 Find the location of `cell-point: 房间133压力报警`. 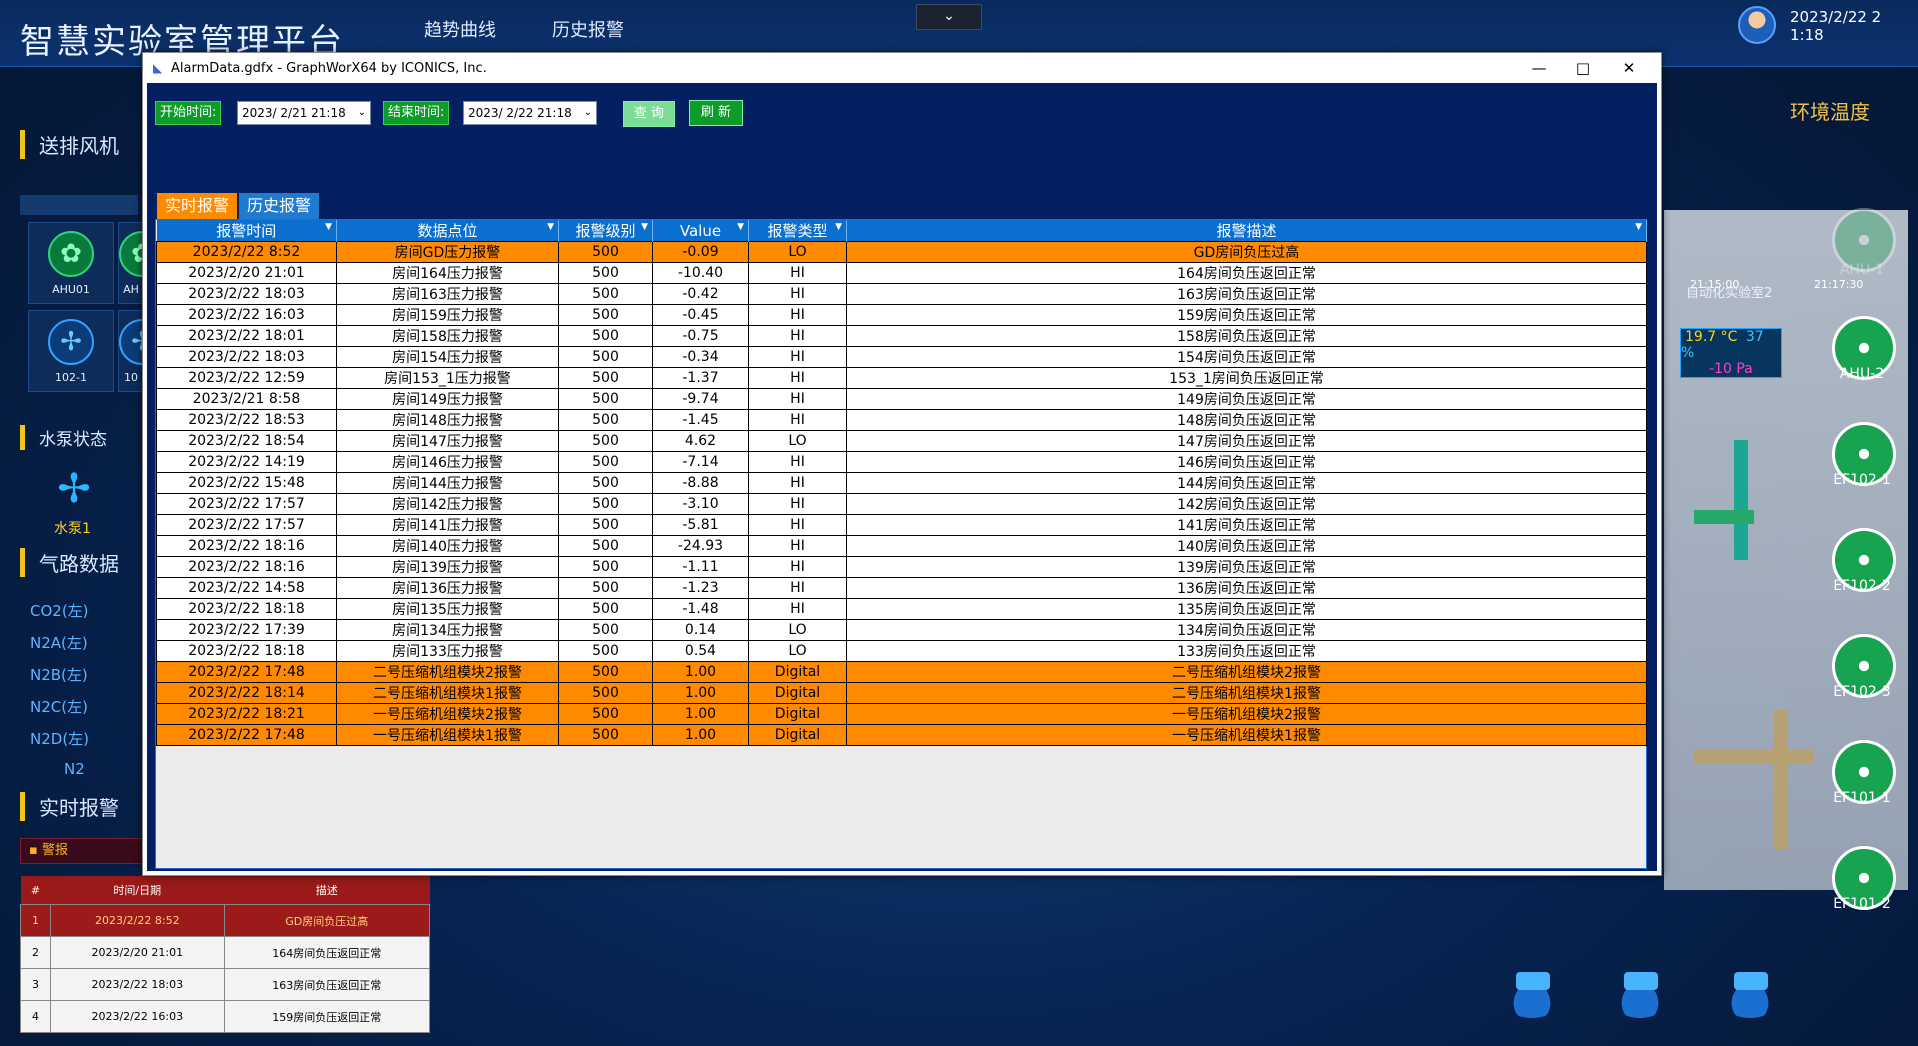

cell-point: 房间133压力报警 is located at coordinates (447, 651).